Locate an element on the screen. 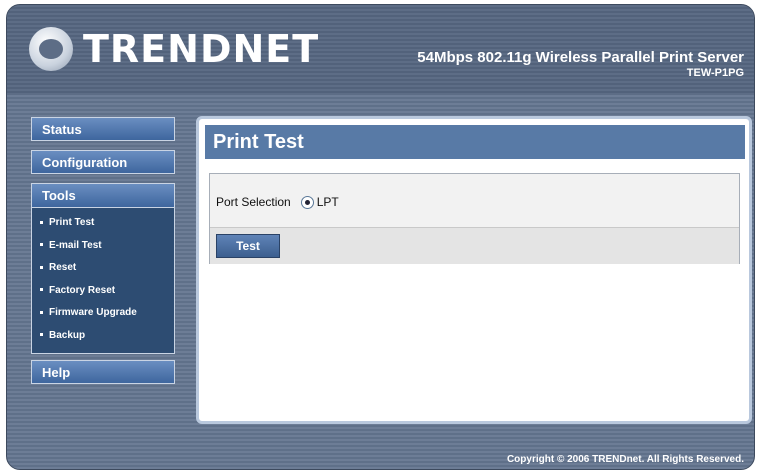 This screenshot has width=759, height=474. product-model: TEW-P1PG is located at coordinates (715, 73).